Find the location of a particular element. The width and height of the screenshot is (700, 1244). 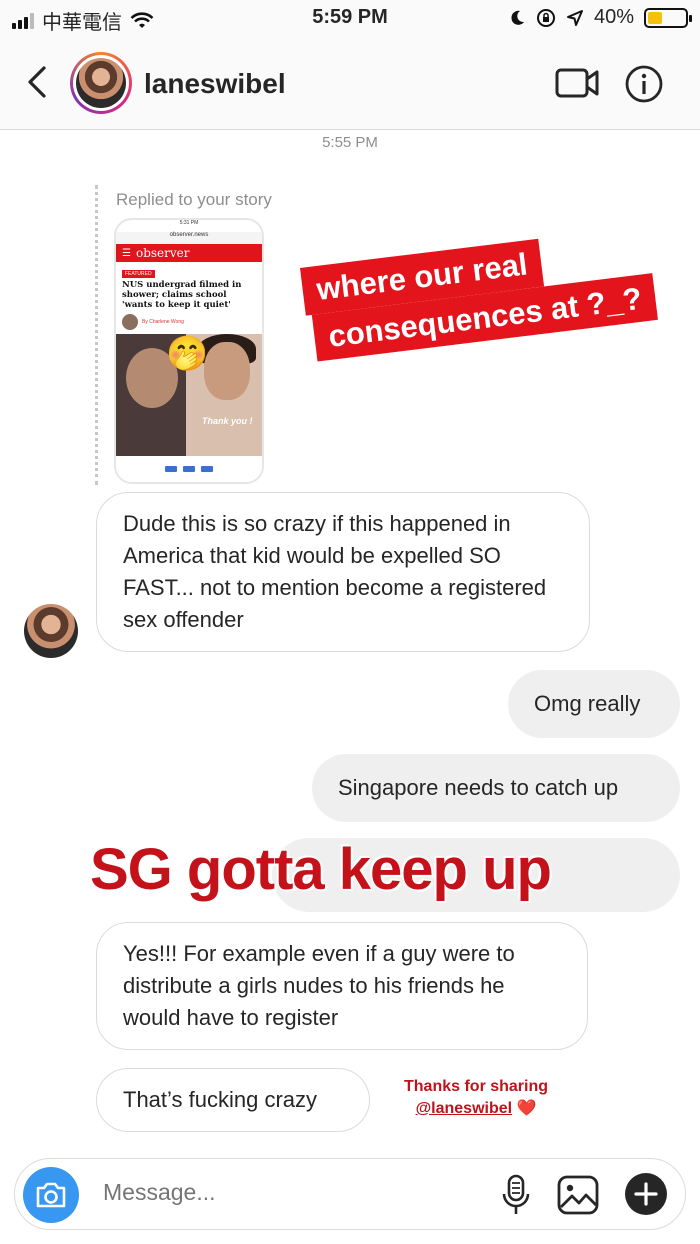

message-bubble-outgoing: Singapore needs to catch up is located at coordinates (496, 788).